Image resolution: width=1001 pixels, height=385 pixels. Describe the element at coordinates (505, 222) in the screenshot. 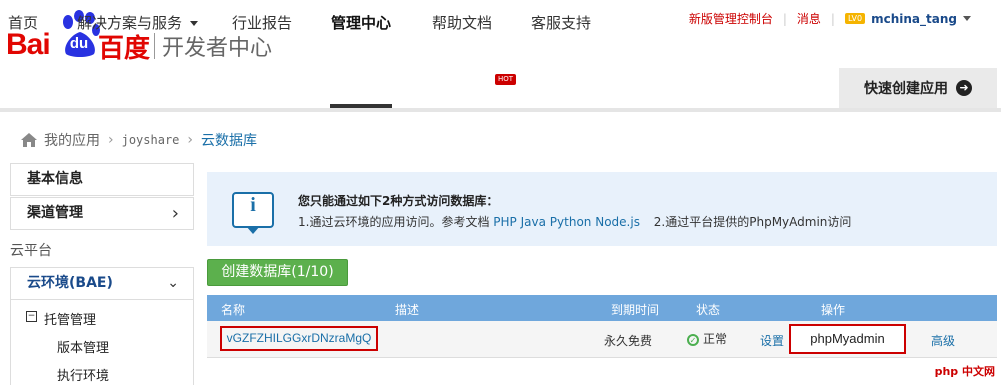

I see `doc-link-php: PHP` at that location.